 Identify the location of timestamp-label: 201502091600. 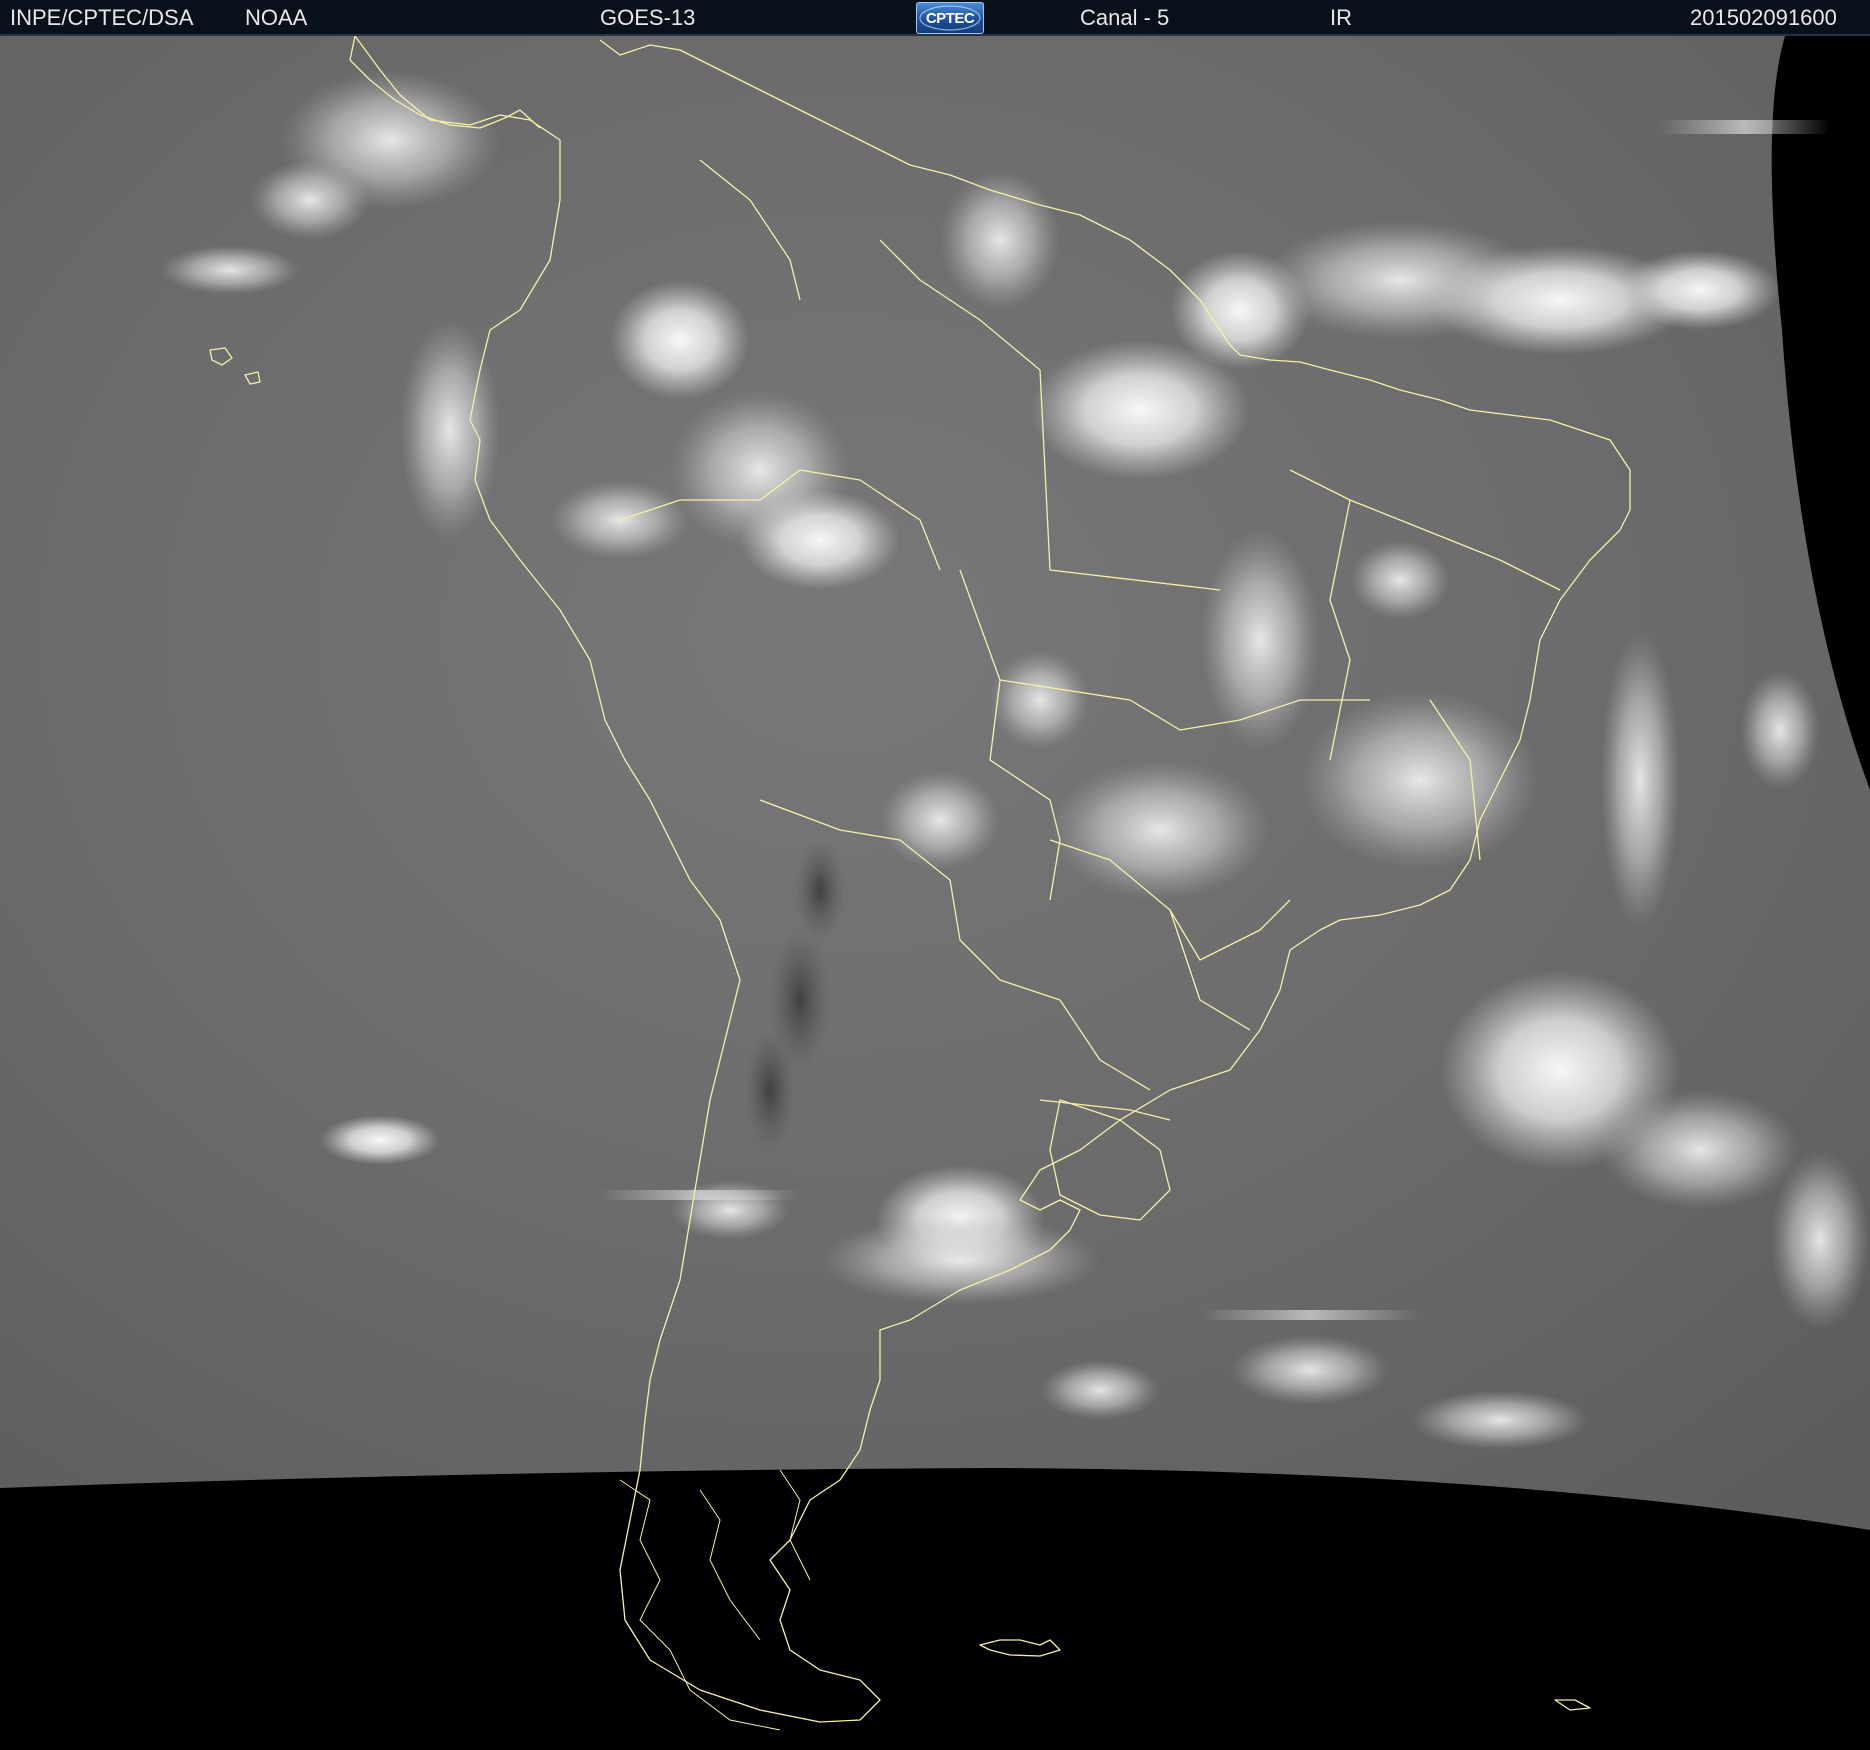
(1763, 17).